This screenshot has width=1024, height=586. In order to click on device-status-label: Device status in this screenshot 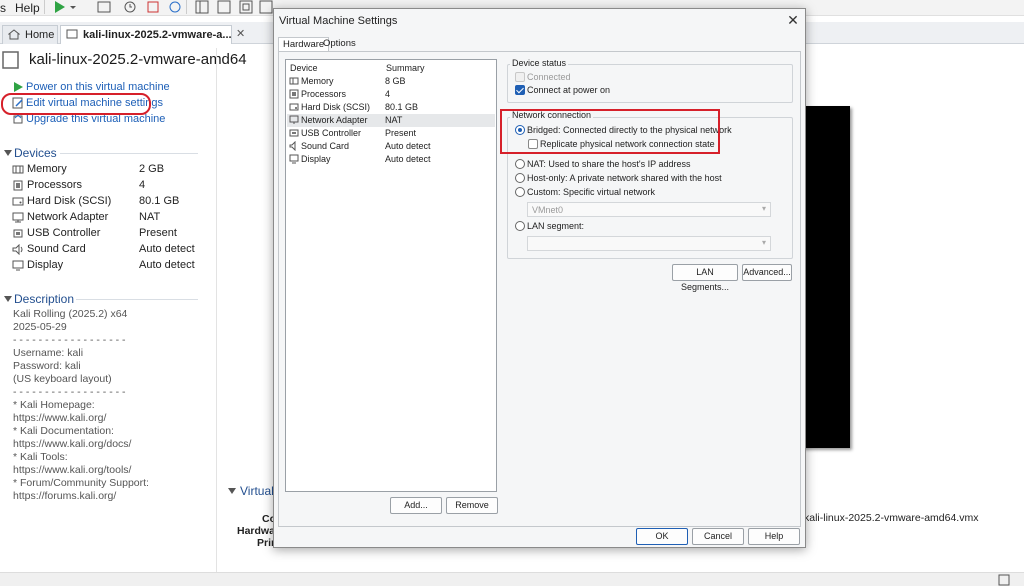, I will do `click(539, 63)`.